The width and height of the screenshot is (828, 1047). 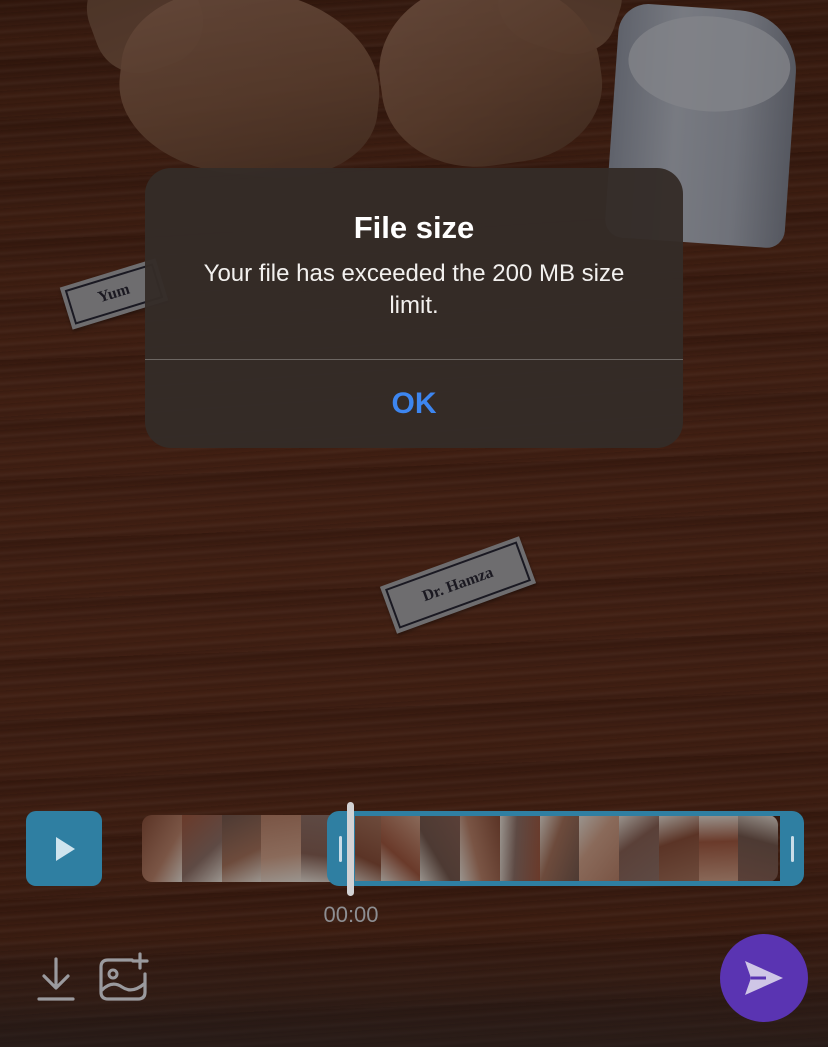 What do you see at coordinates (565, 848) in the screenshot?
I see `trim-selection` at bounding box center [565, 848].